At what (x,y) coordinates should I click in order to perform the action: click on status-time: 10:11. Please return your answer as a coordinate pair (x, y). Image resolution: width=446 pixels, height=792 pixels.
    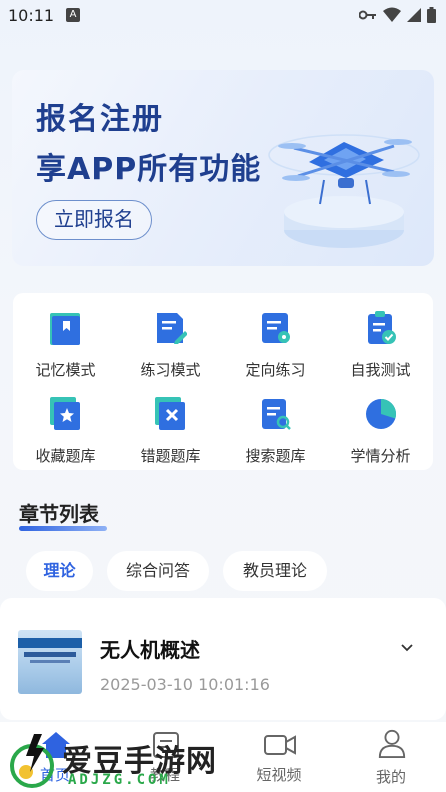
    Looking at the image, I should click on (31, 15).